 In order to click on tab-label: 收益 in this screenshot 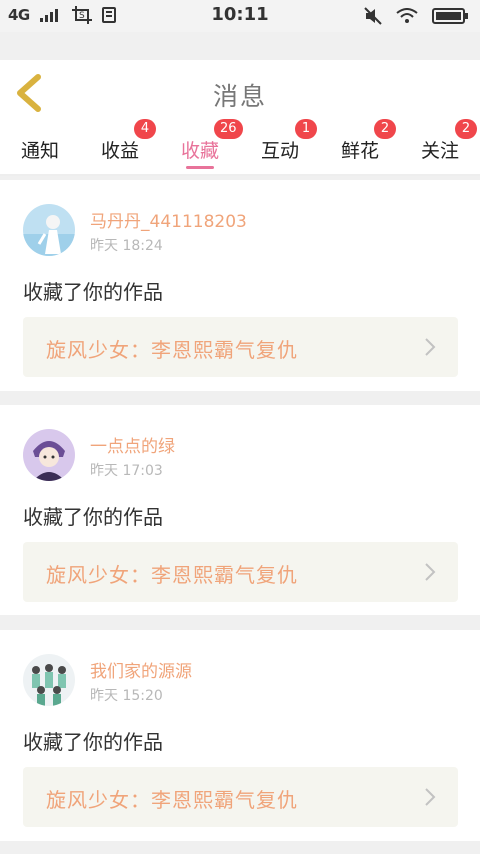, I will do `click(119, 151)`.